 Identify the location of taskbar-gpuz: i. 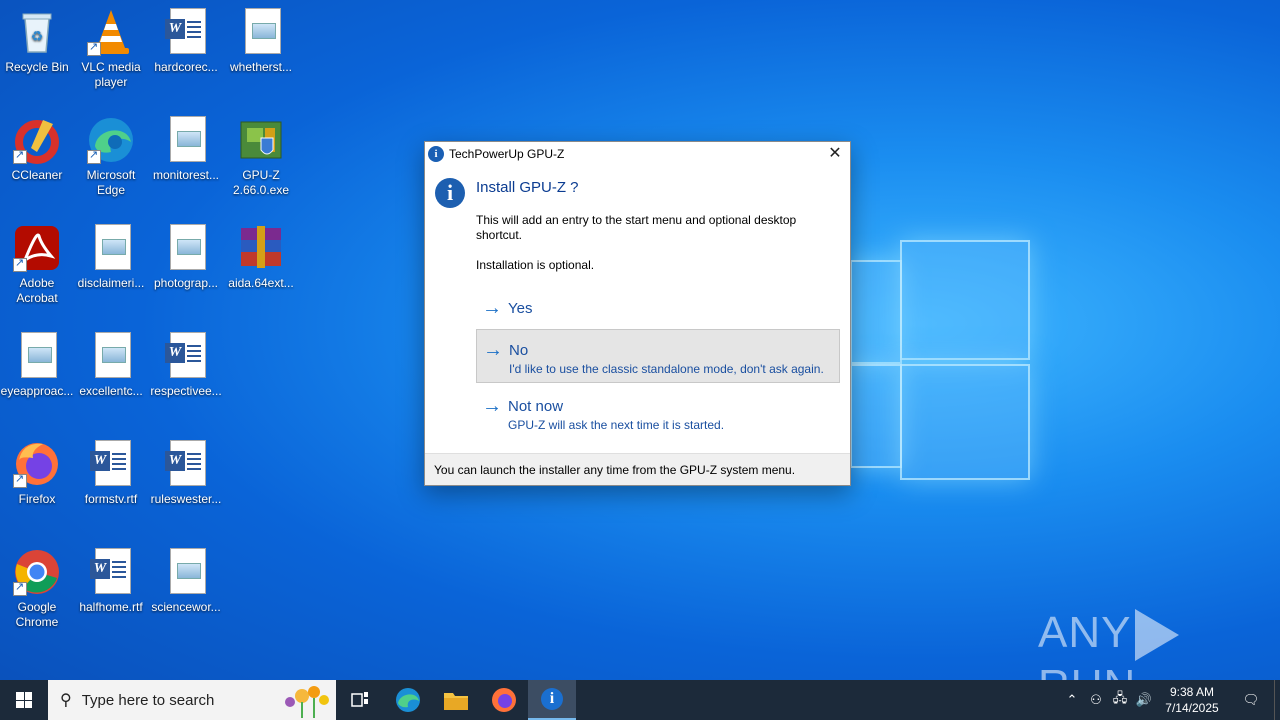
(552, 700).